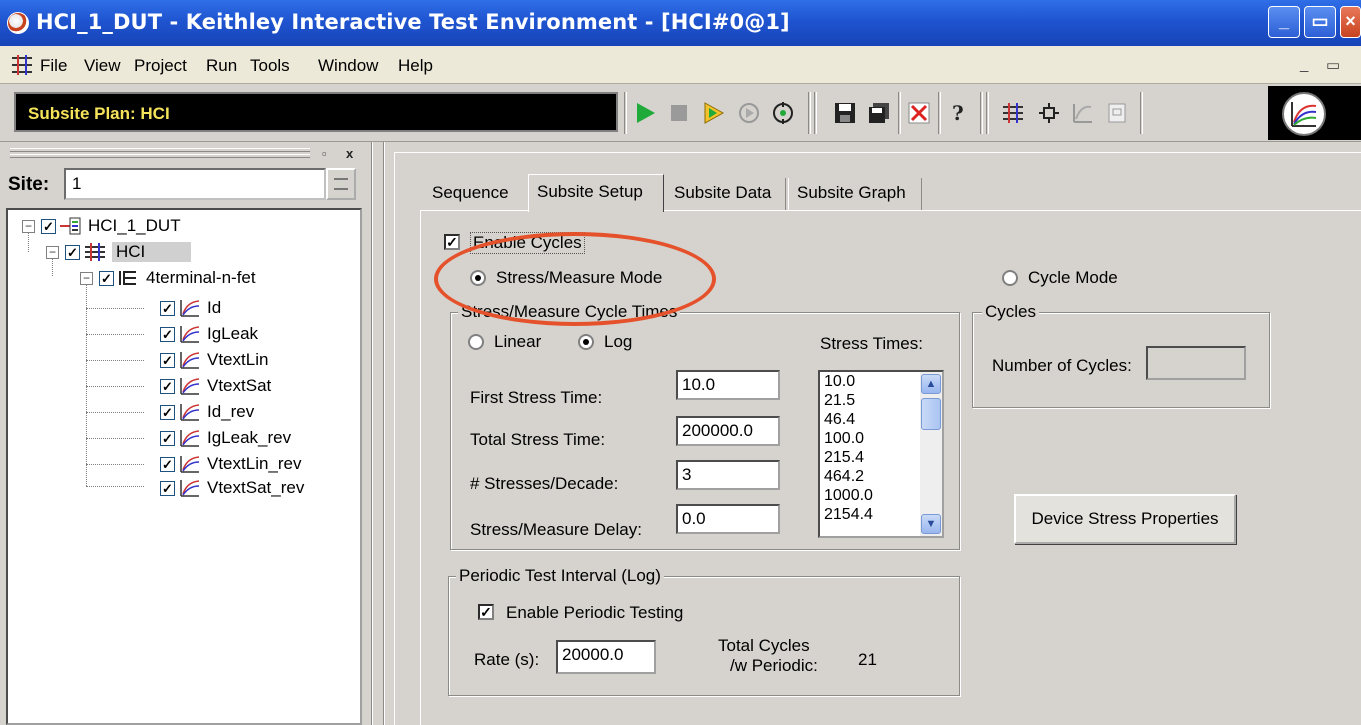 The width and height of the screenshot is (1361, 725). Describe the element at coordinates (1350, 22) in the screenshot. I see `close-button: ×` at that location.